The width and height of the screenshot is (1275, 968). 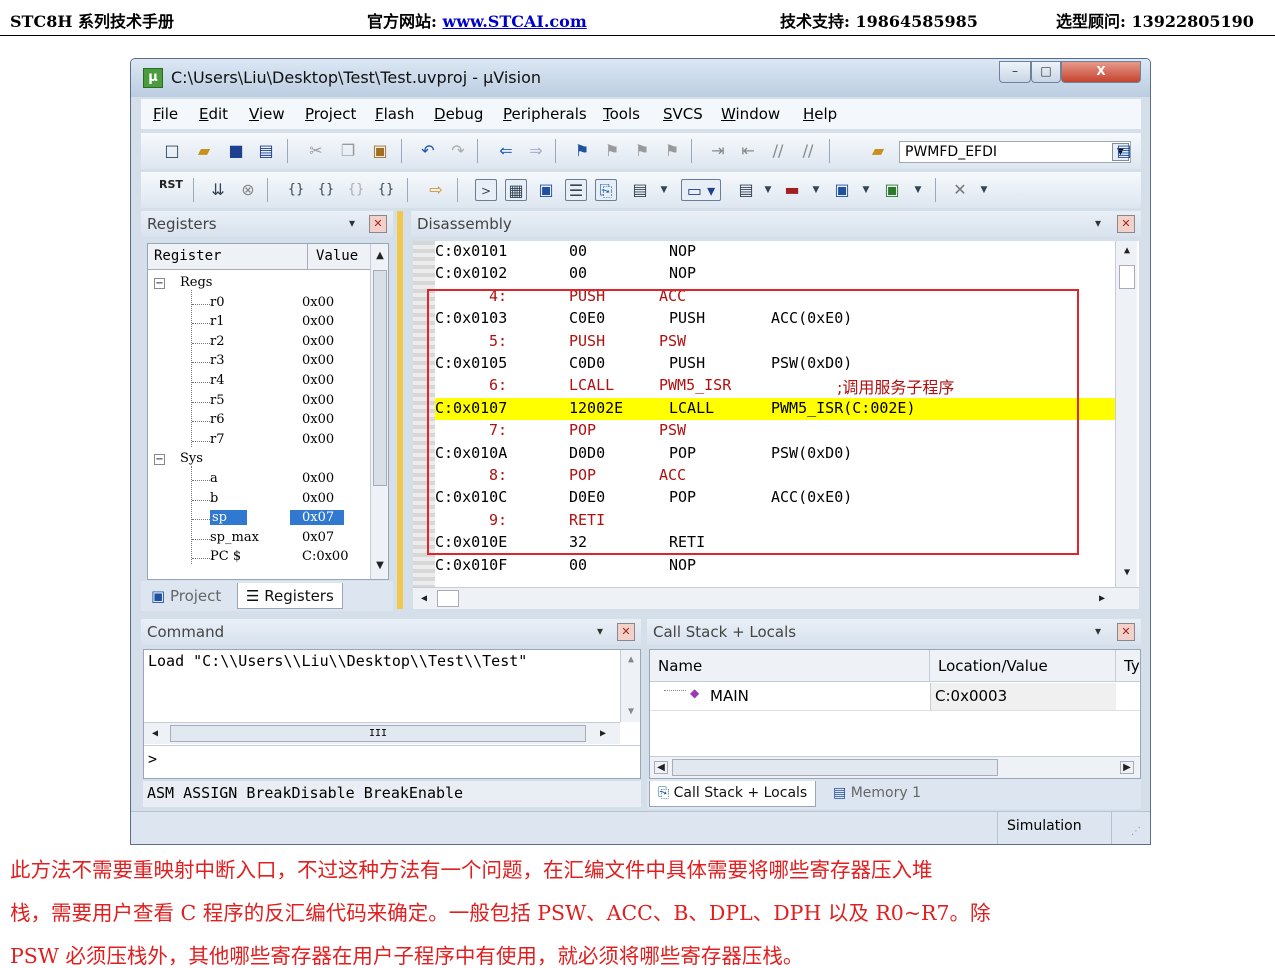 I want to click on resize-grip-icon: ⋰, so click(x=1136, y=831).